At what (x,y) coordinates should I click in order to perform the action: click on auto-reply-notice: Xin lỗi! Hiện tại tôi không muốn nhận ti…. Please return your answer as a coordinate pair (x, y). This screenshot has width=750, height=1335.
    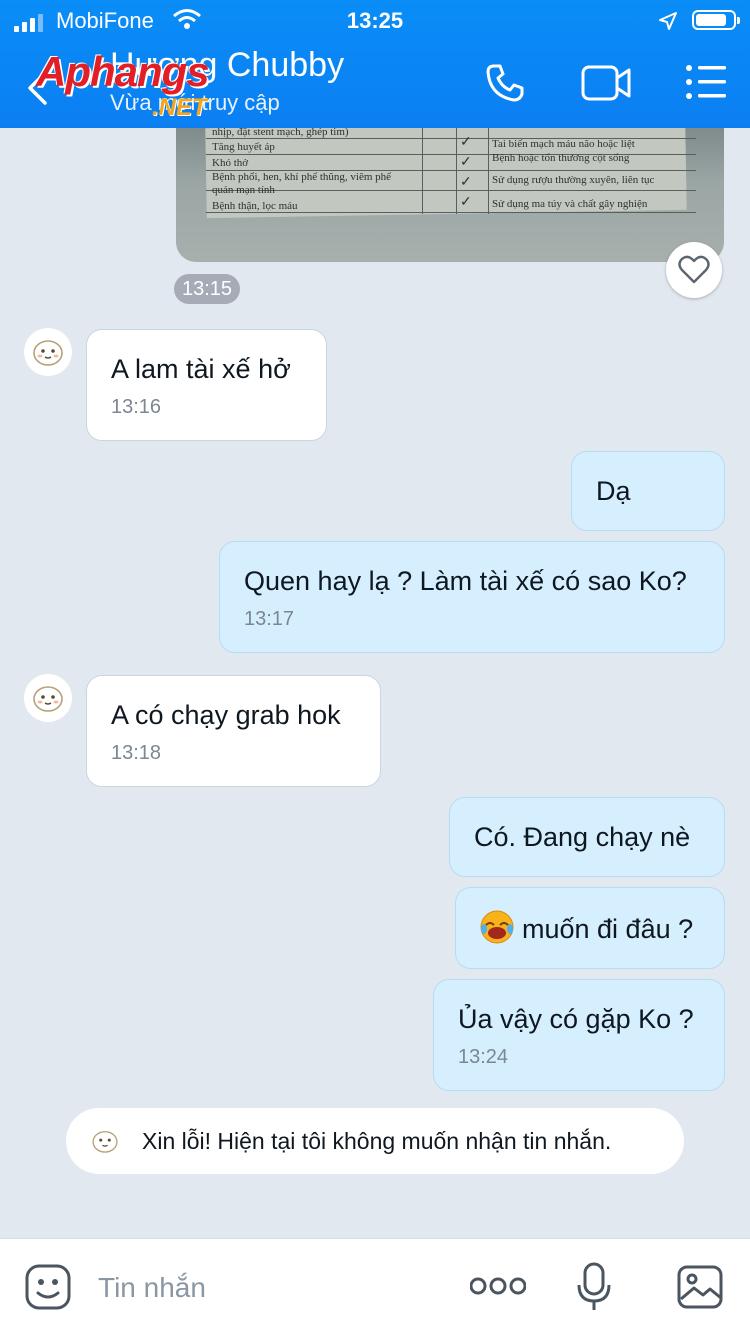
    Looking at the image, I should click on (375, 1141).